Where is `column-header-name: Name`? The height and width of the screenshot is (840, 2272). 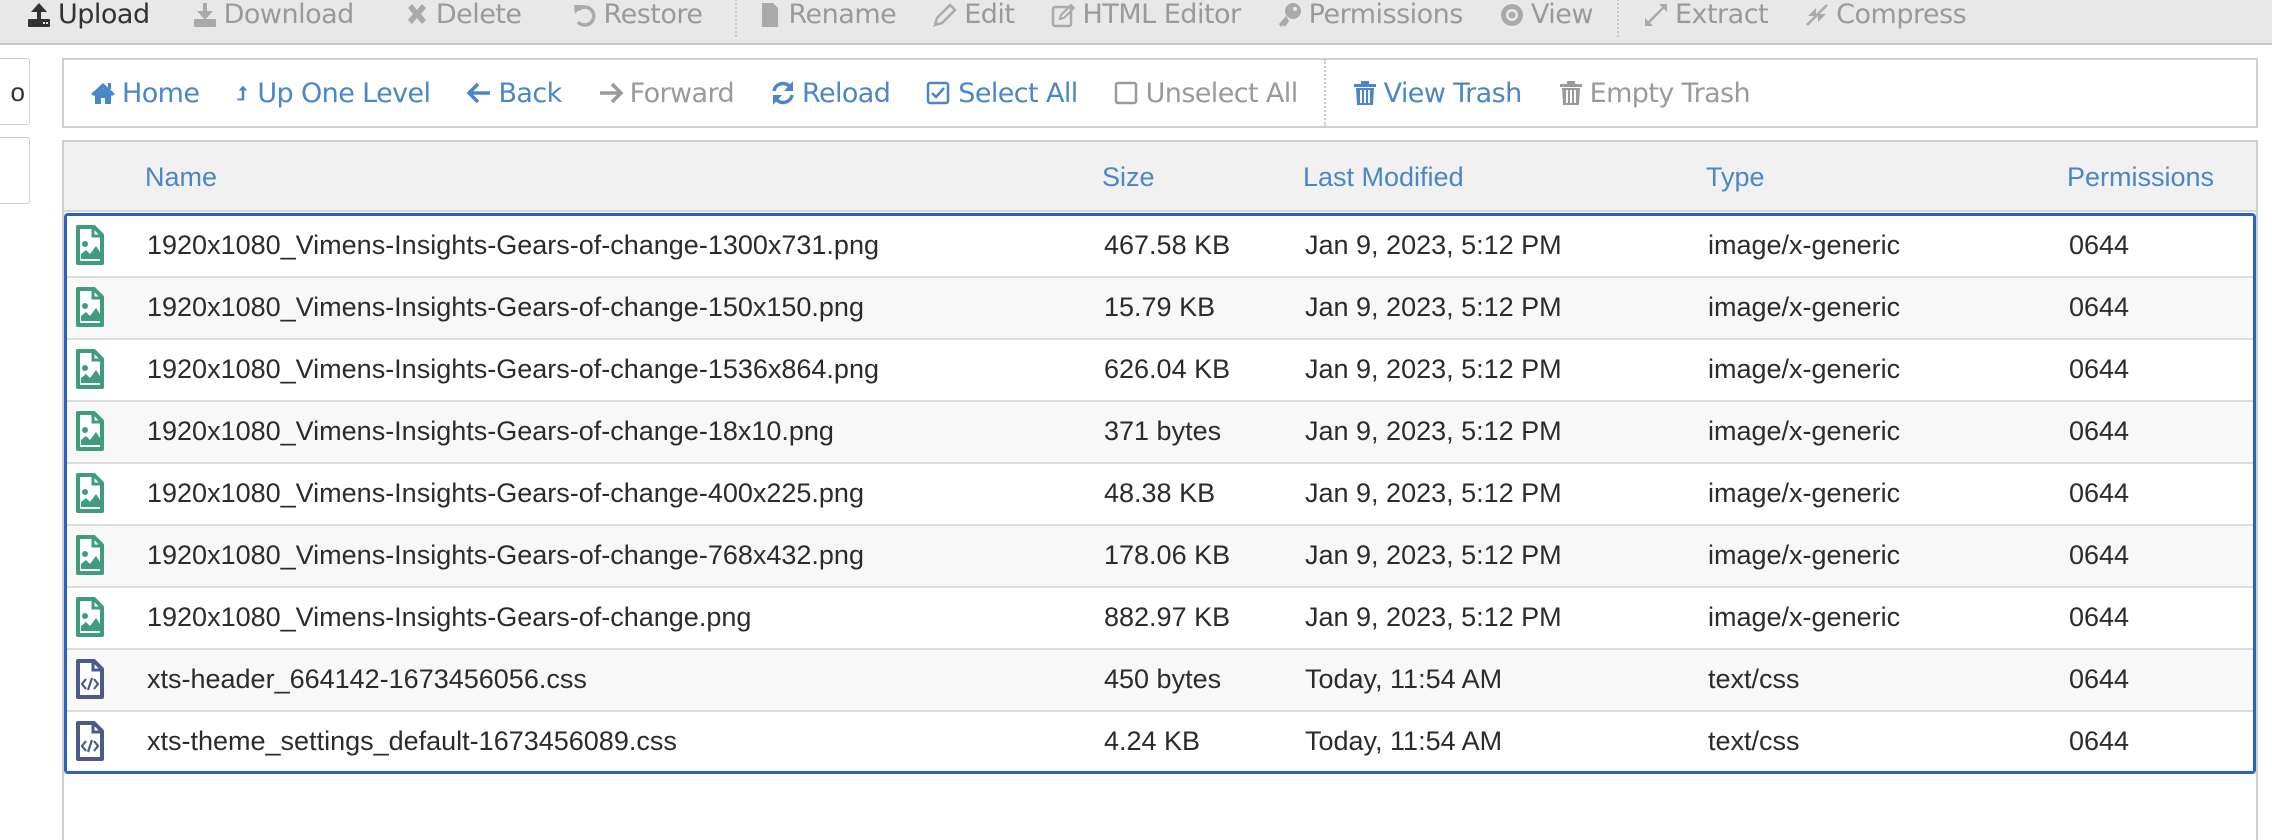 column-header-name: Name is located at coordinates (181, 177).